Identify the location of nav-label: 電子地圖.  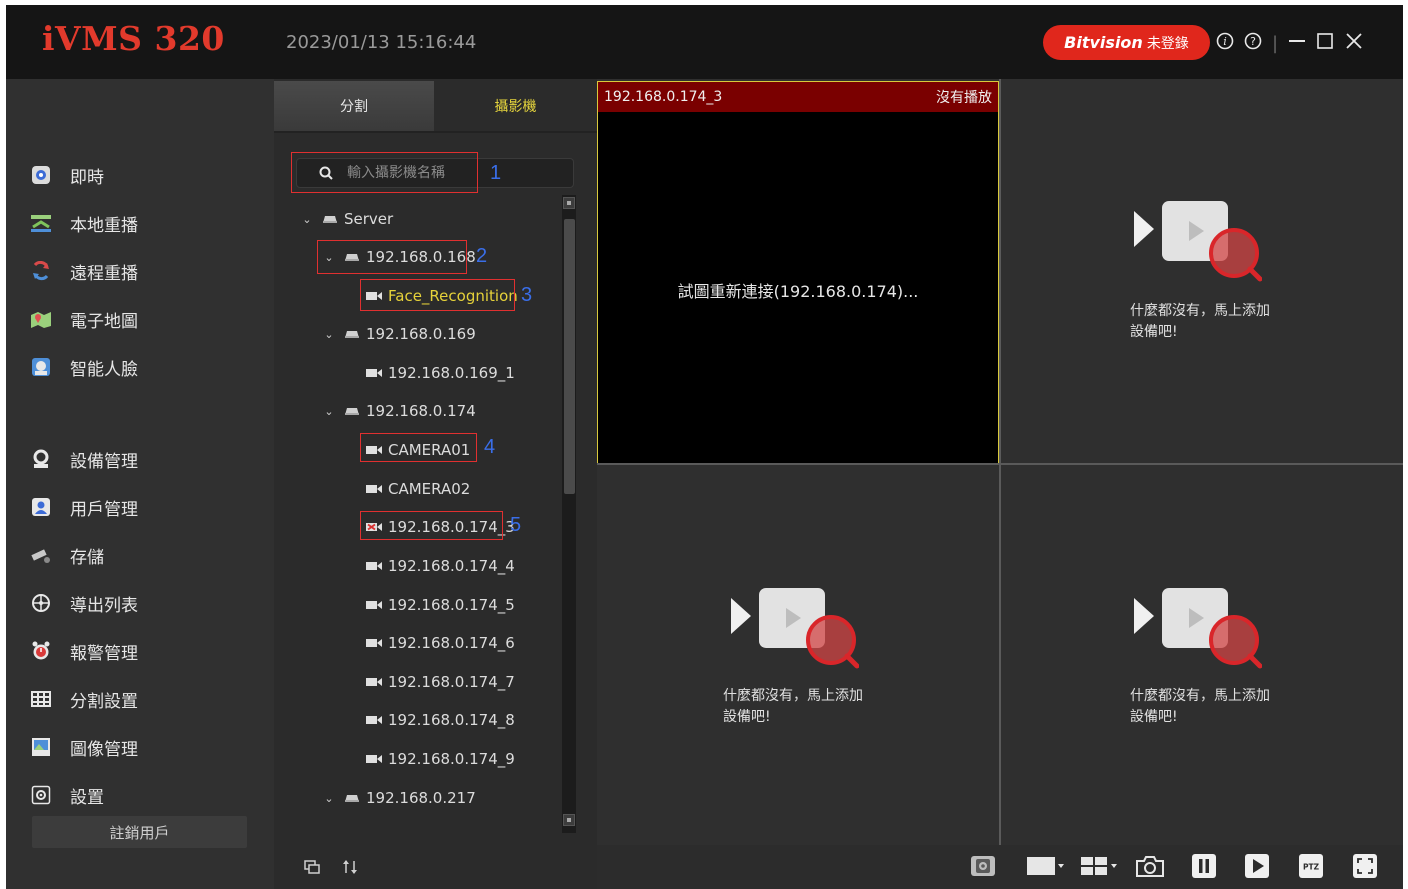
(104, 321).